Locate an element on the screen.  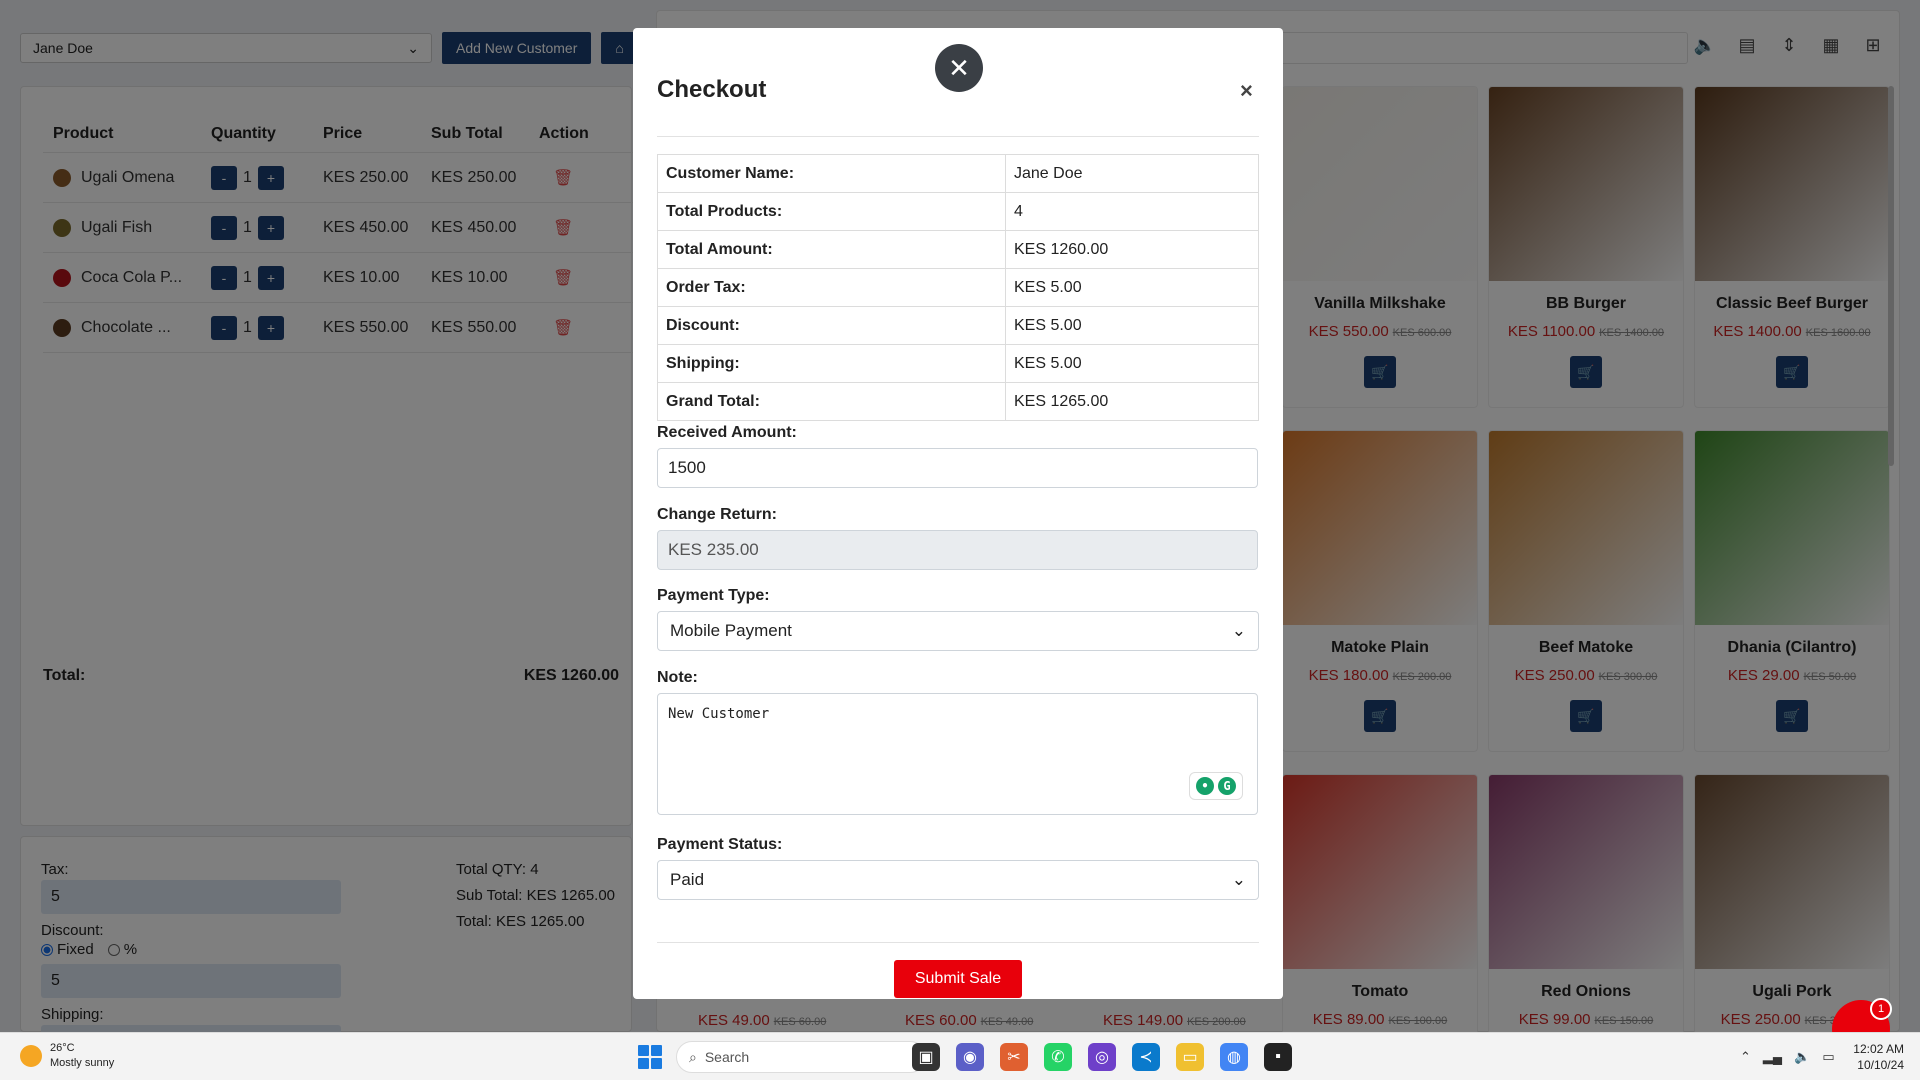
date: 10/10/24 is located at coordinates (1880, 1065).